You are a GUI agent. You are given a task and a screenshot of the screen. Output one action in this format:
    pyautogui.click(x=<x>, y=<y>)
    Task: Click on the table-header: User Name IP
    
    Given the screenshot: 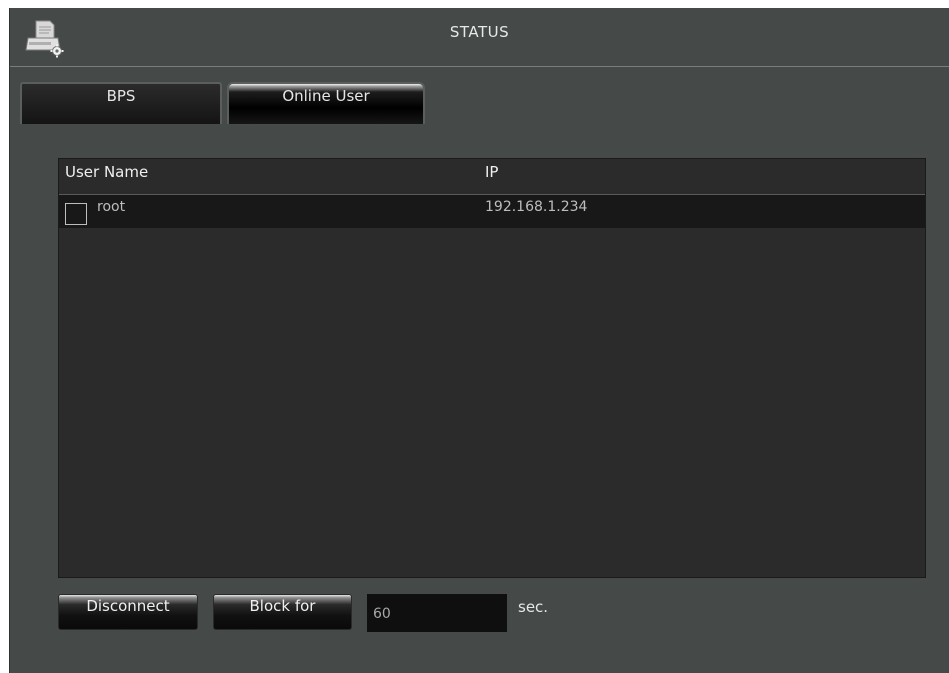 What is the action you would take?
    pyautogui.click(x=492, y=177)
    